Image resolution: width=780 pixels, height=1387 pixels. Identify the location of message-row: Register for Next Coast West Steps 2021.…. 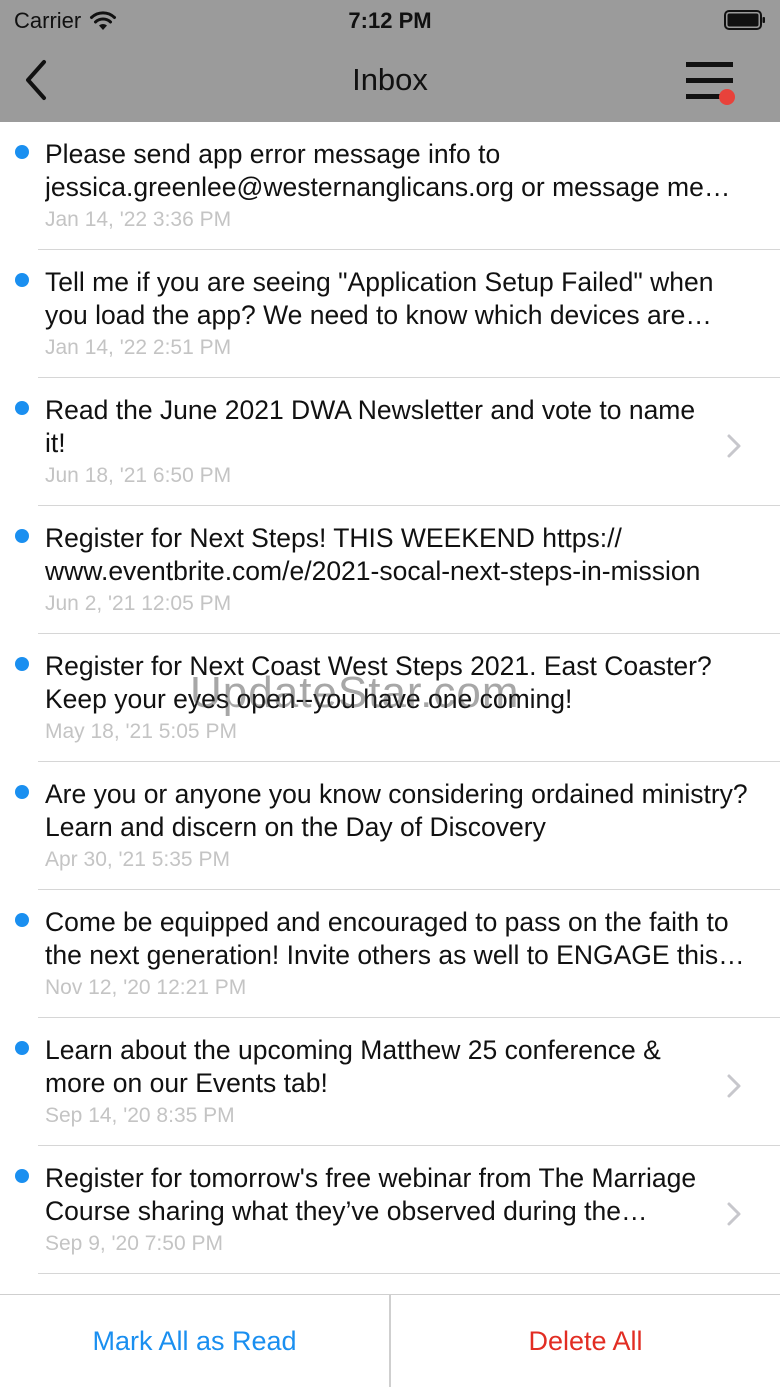
(390, 698).